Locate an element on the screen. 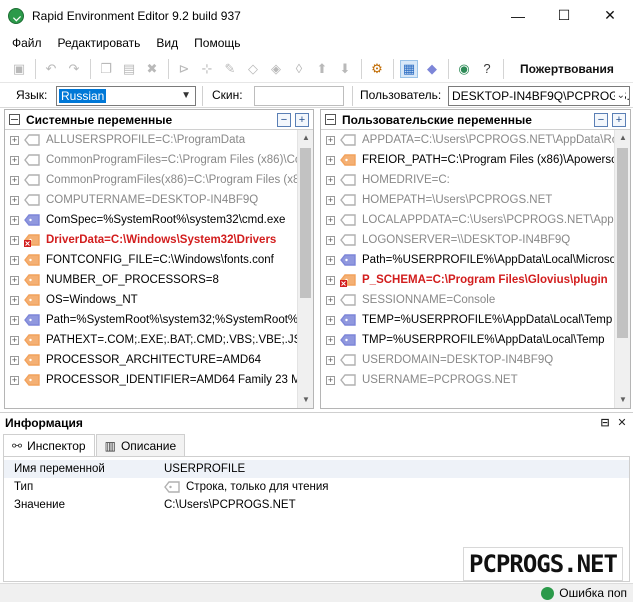  variable-row: + PROCESSOR_ARCHITECTURE=AMD64 is located at coordinates (159, 360).